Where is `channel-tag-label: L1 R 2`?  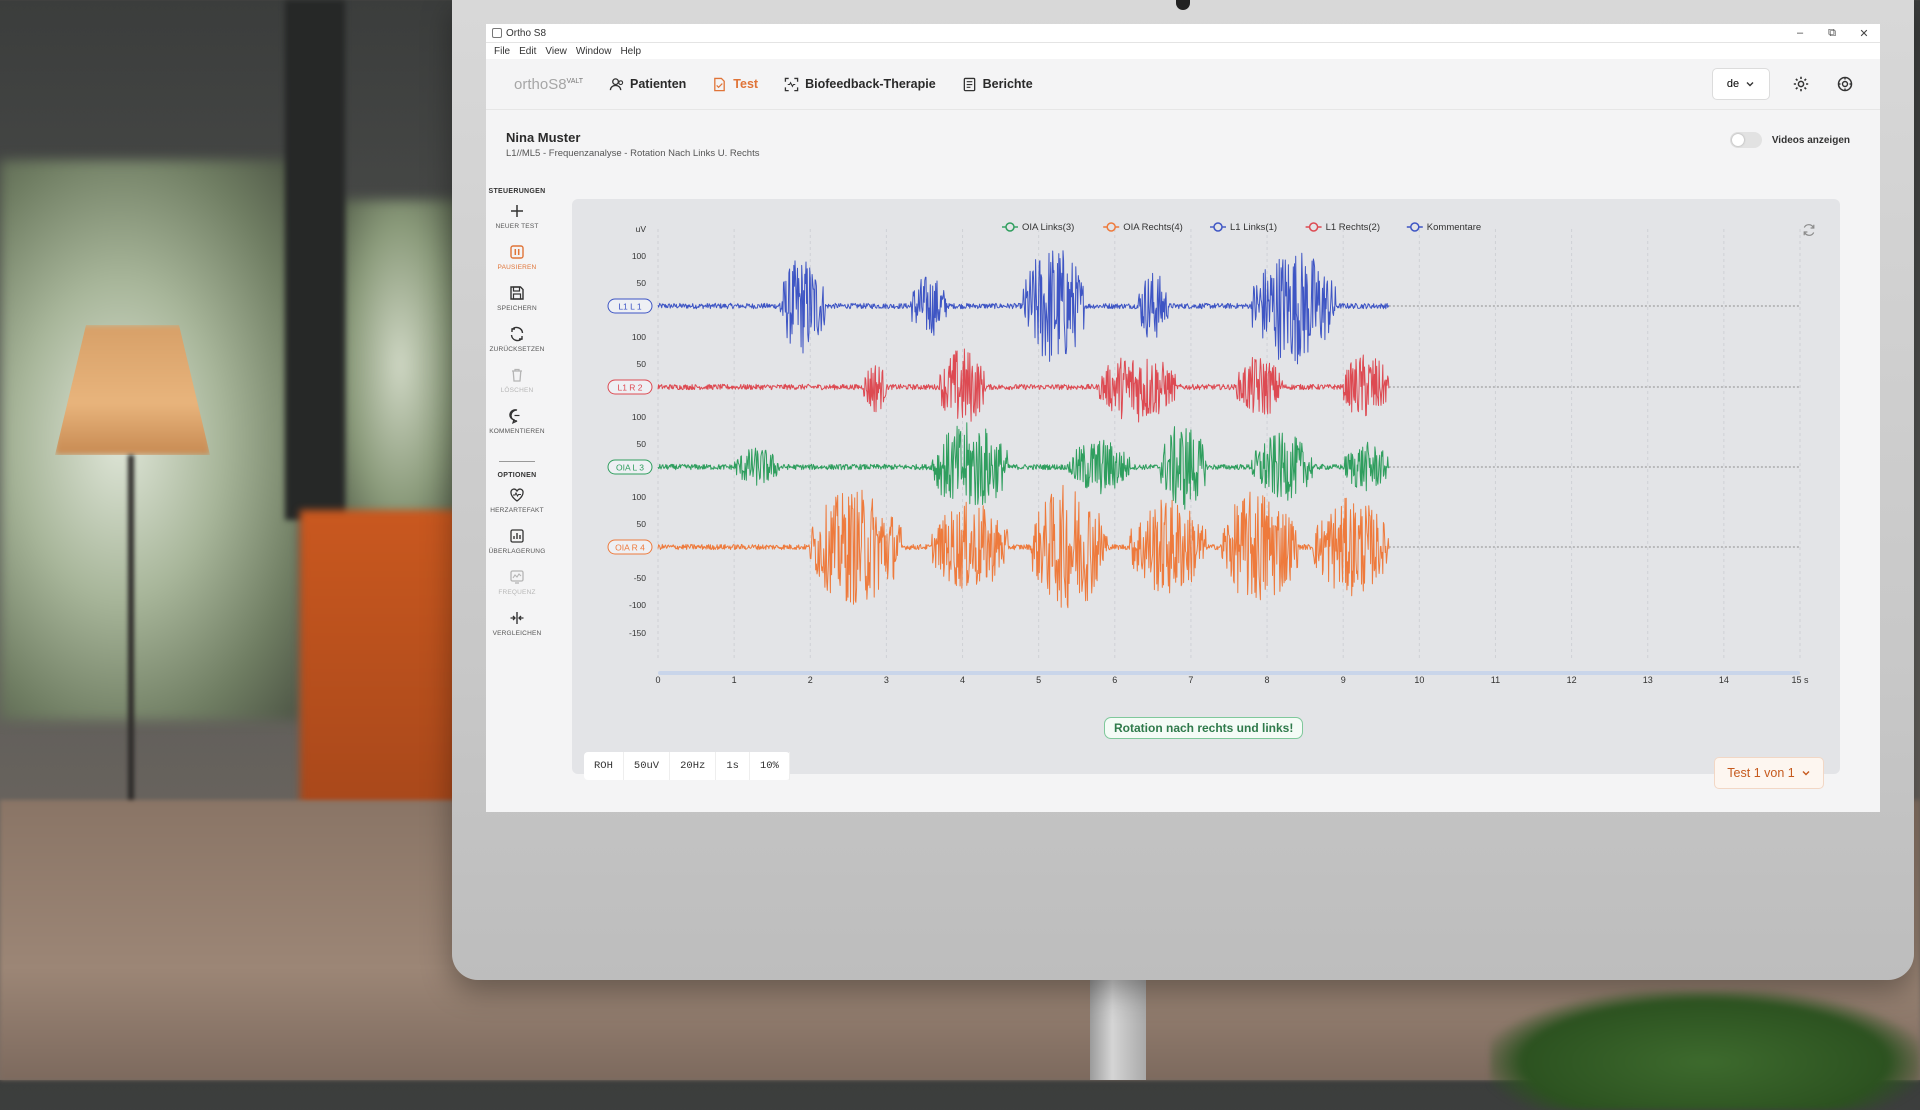
channel-tag-label: L1 R 2 is located at coordinates (629, 388).